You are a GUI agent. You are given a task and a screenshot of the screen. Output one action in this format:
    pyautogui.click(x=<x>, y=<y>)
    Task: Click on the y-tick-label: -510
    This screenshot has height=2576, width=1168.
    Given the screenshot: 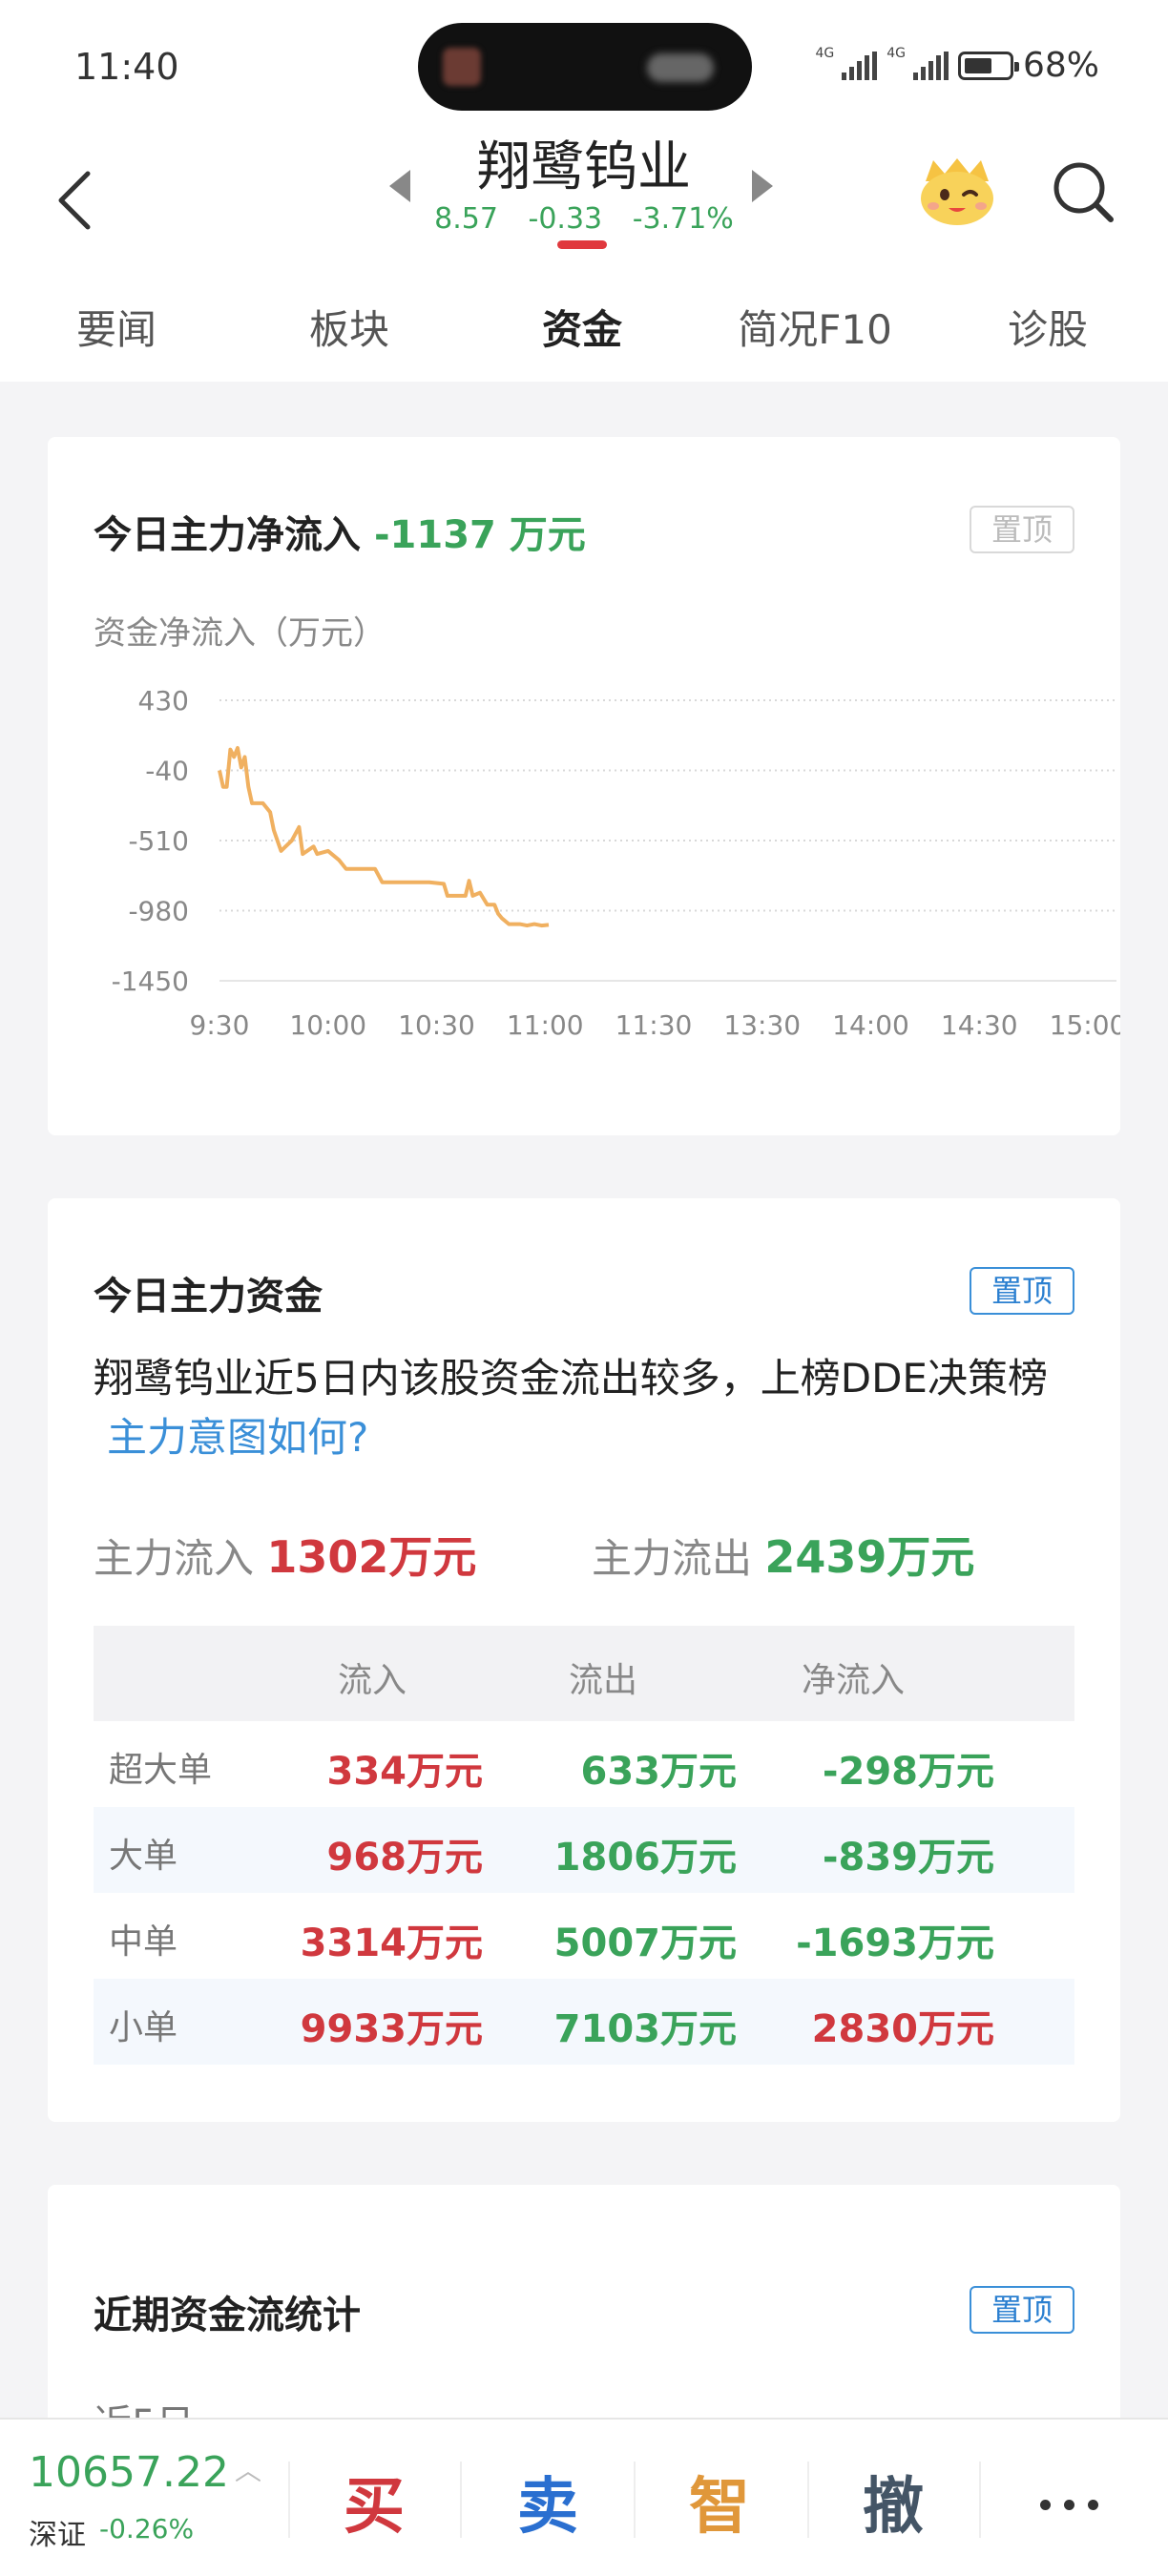 What is the action you would take?
    pyautogui.click(x=158, y=841)
    